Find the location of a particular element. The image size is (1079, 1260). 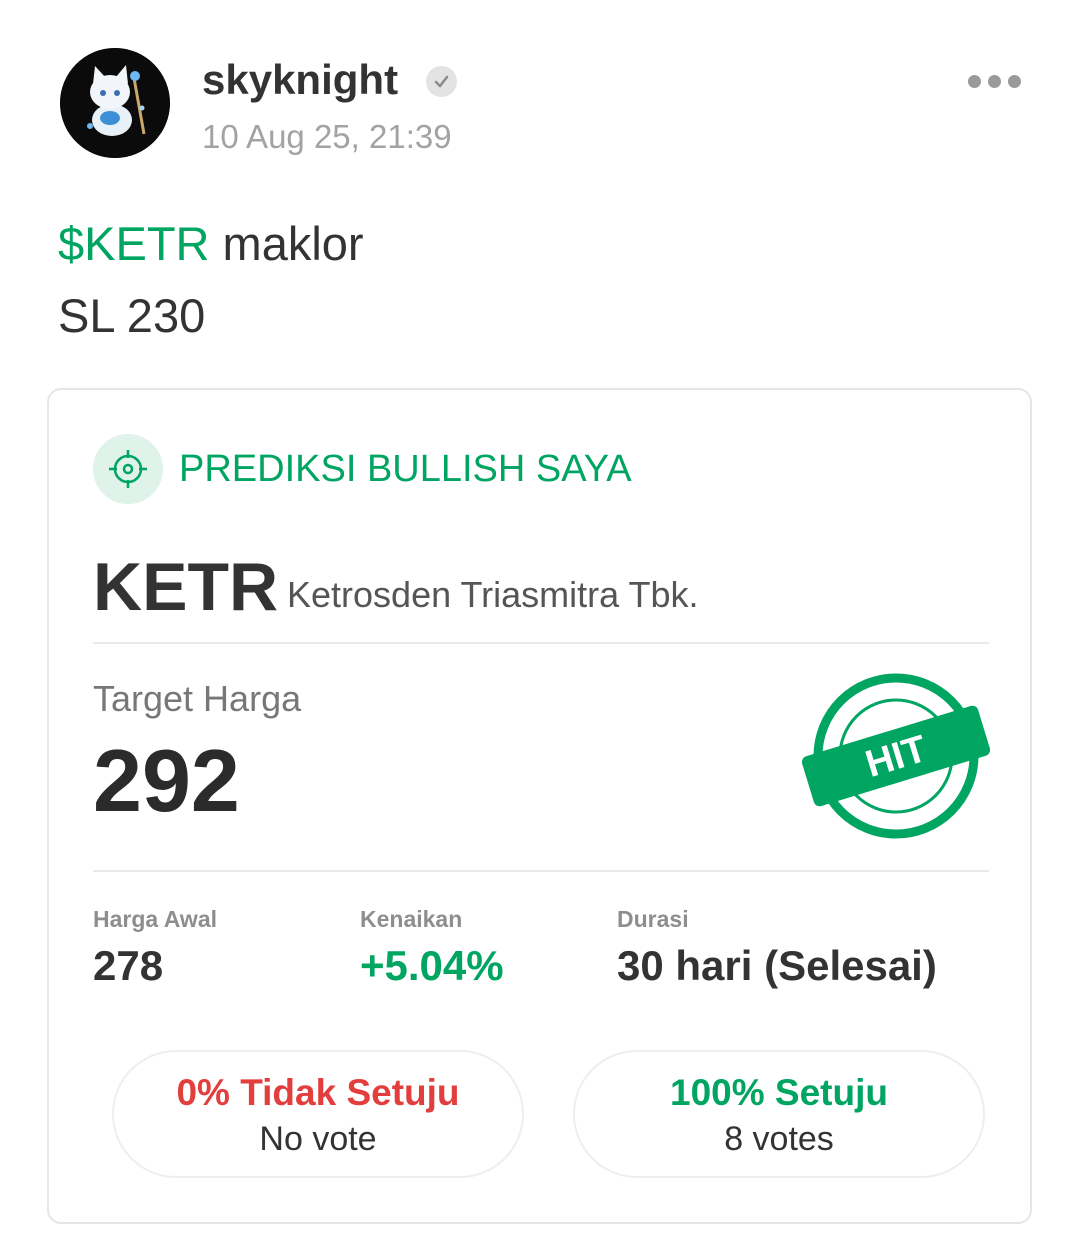

cashtag-link: $KETR is located at coordinates (134, 243).